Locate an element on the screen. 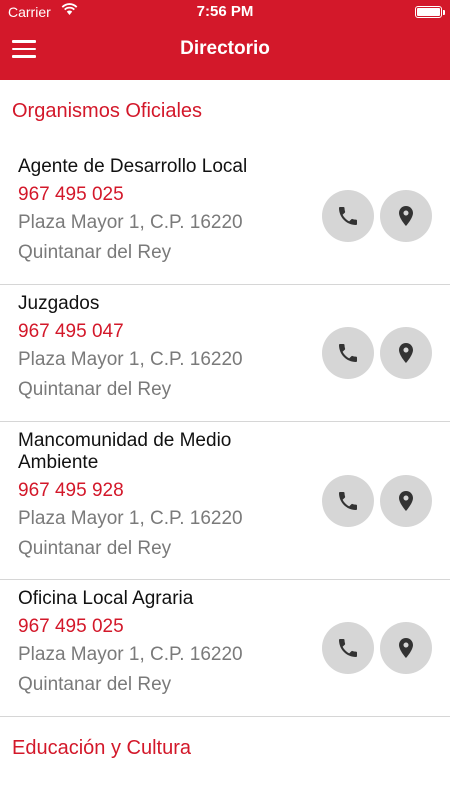 The image size is (450, 800). battery-tip is located at coordinates (444, 12).